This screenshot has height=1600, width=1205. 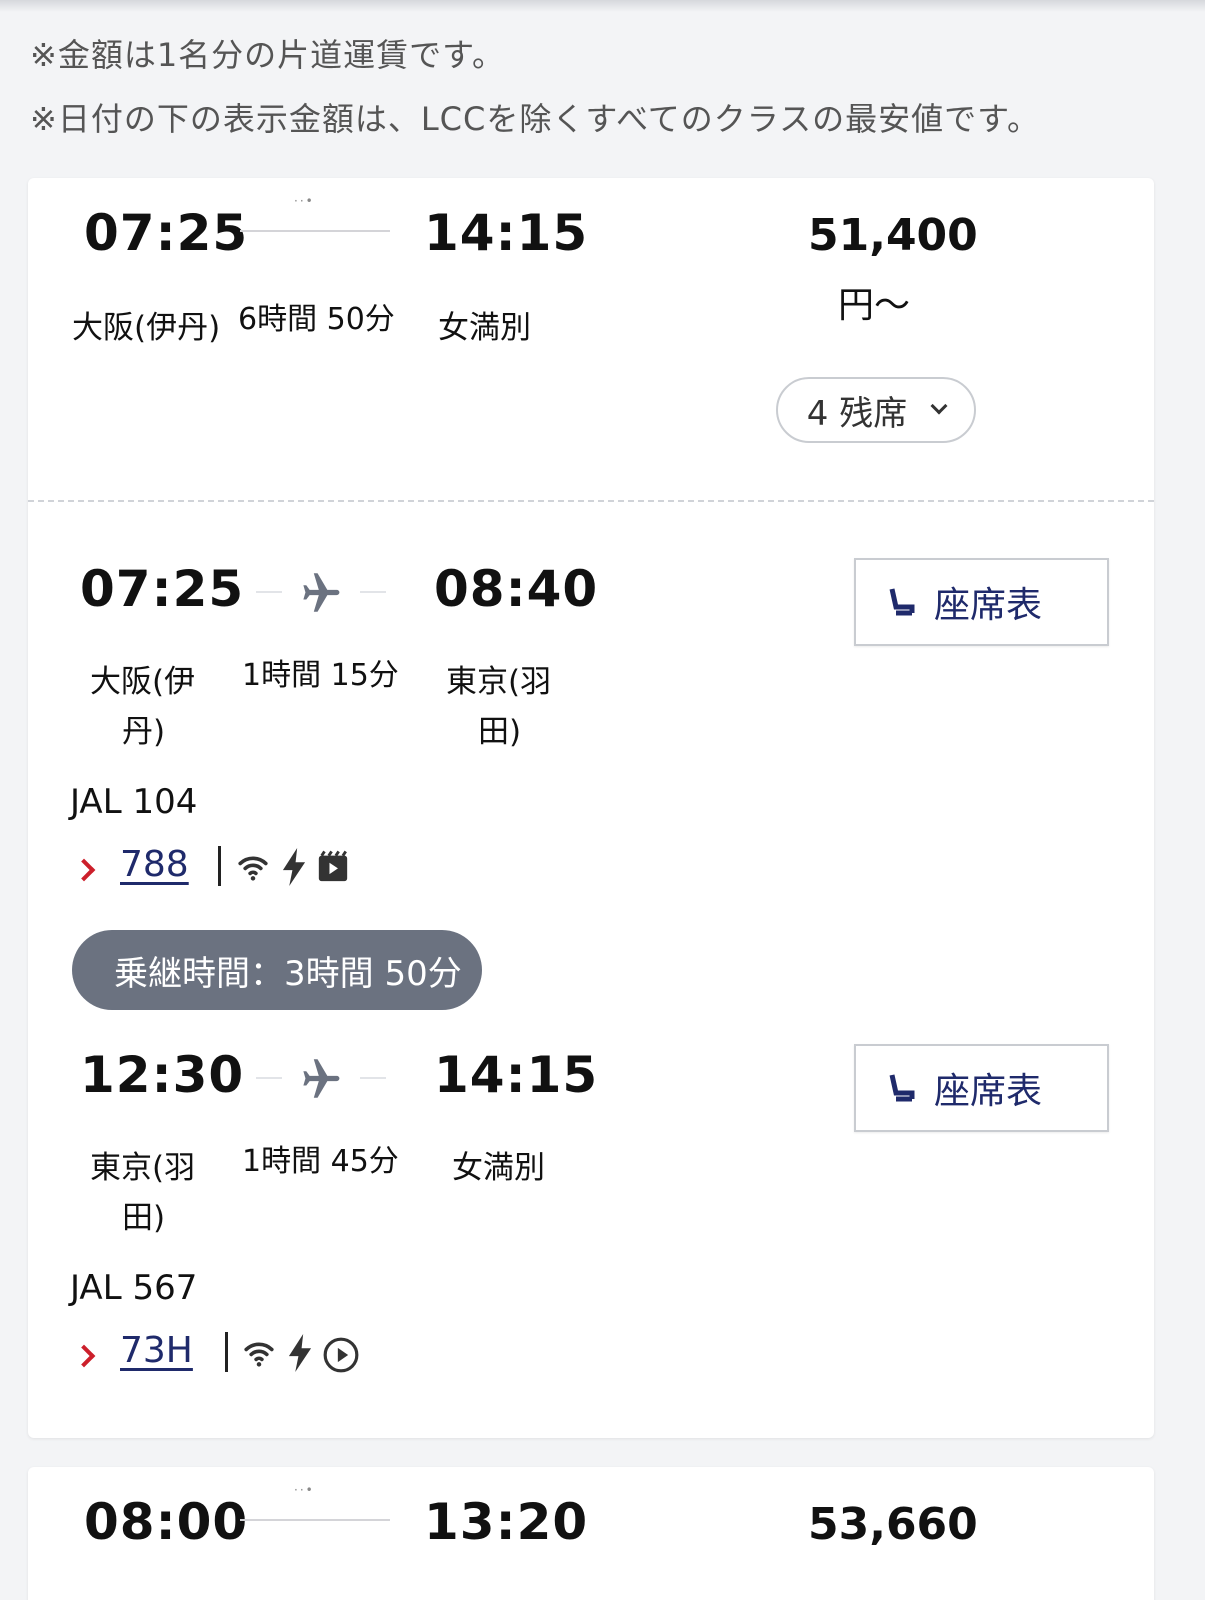 What do you see at coordinates (333, 866) in the screenshot?
I see `video-icon` at bounding box center [333, 866].